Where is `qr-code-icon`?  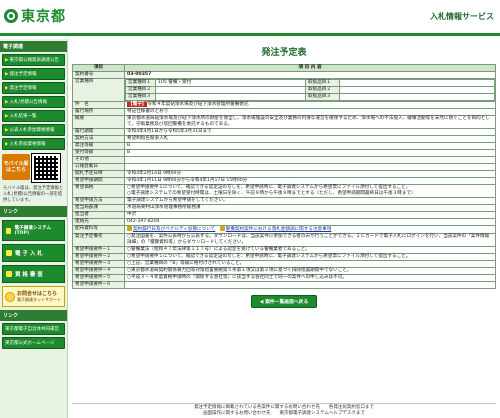 qr-code-icon is located at coordinates (46, 168).